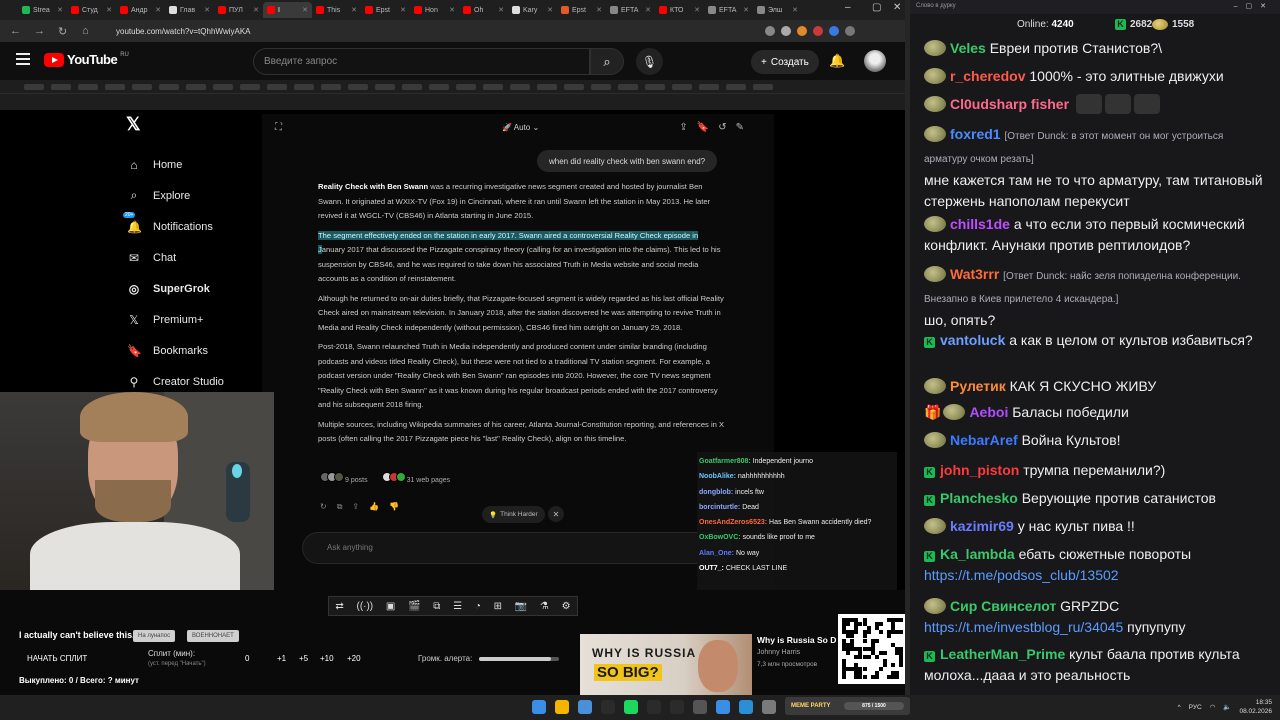 This screenshot has height=720, width=1280. Describe the element at coordinates (188, 226) in the screenshot. I see `x-nav-notifications: 🔔 20+ Notifications` at that location.